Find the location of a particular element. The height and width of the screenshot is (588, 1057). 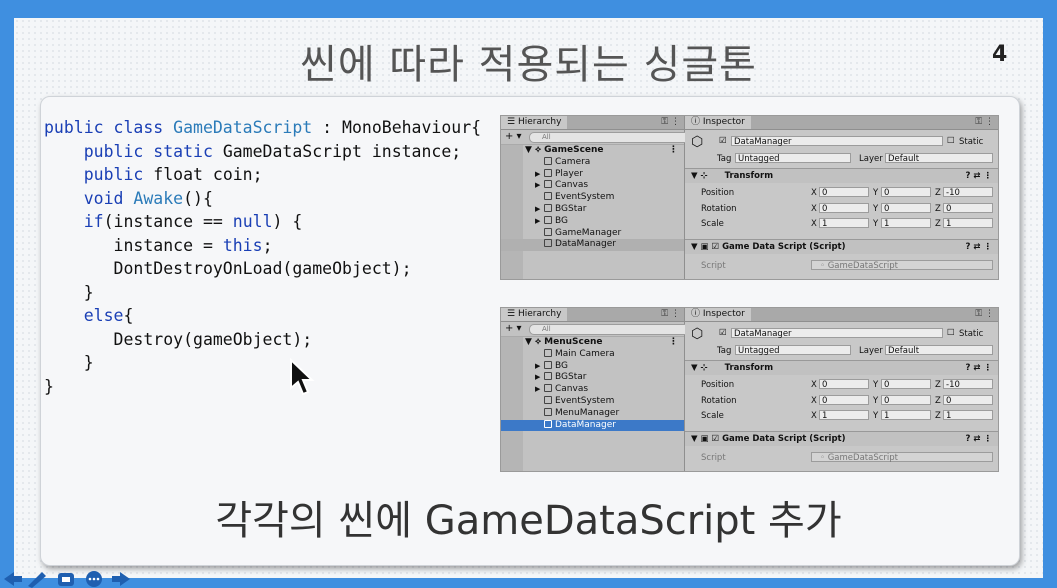

hierarchy-tabbar: ☰ Hierarchy ⚿ ⋮ is located at coordinates (592, 123).